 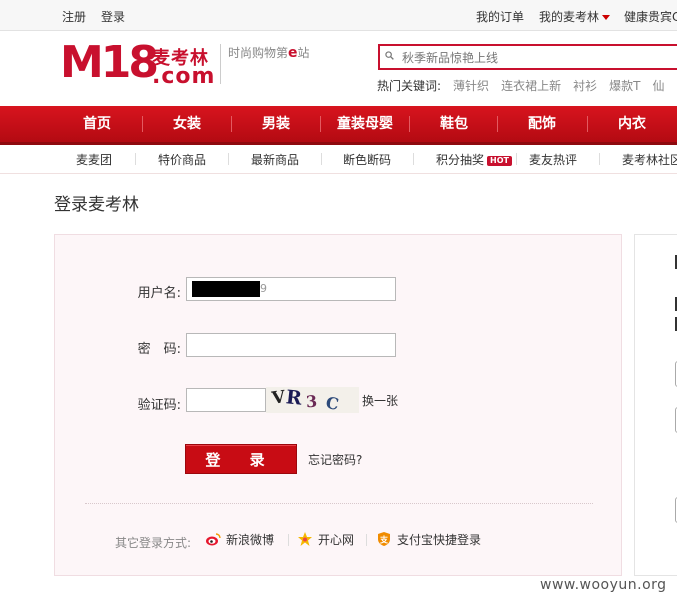 I want to click on kaixin-login: 开心网, so click(x=325, y=539).